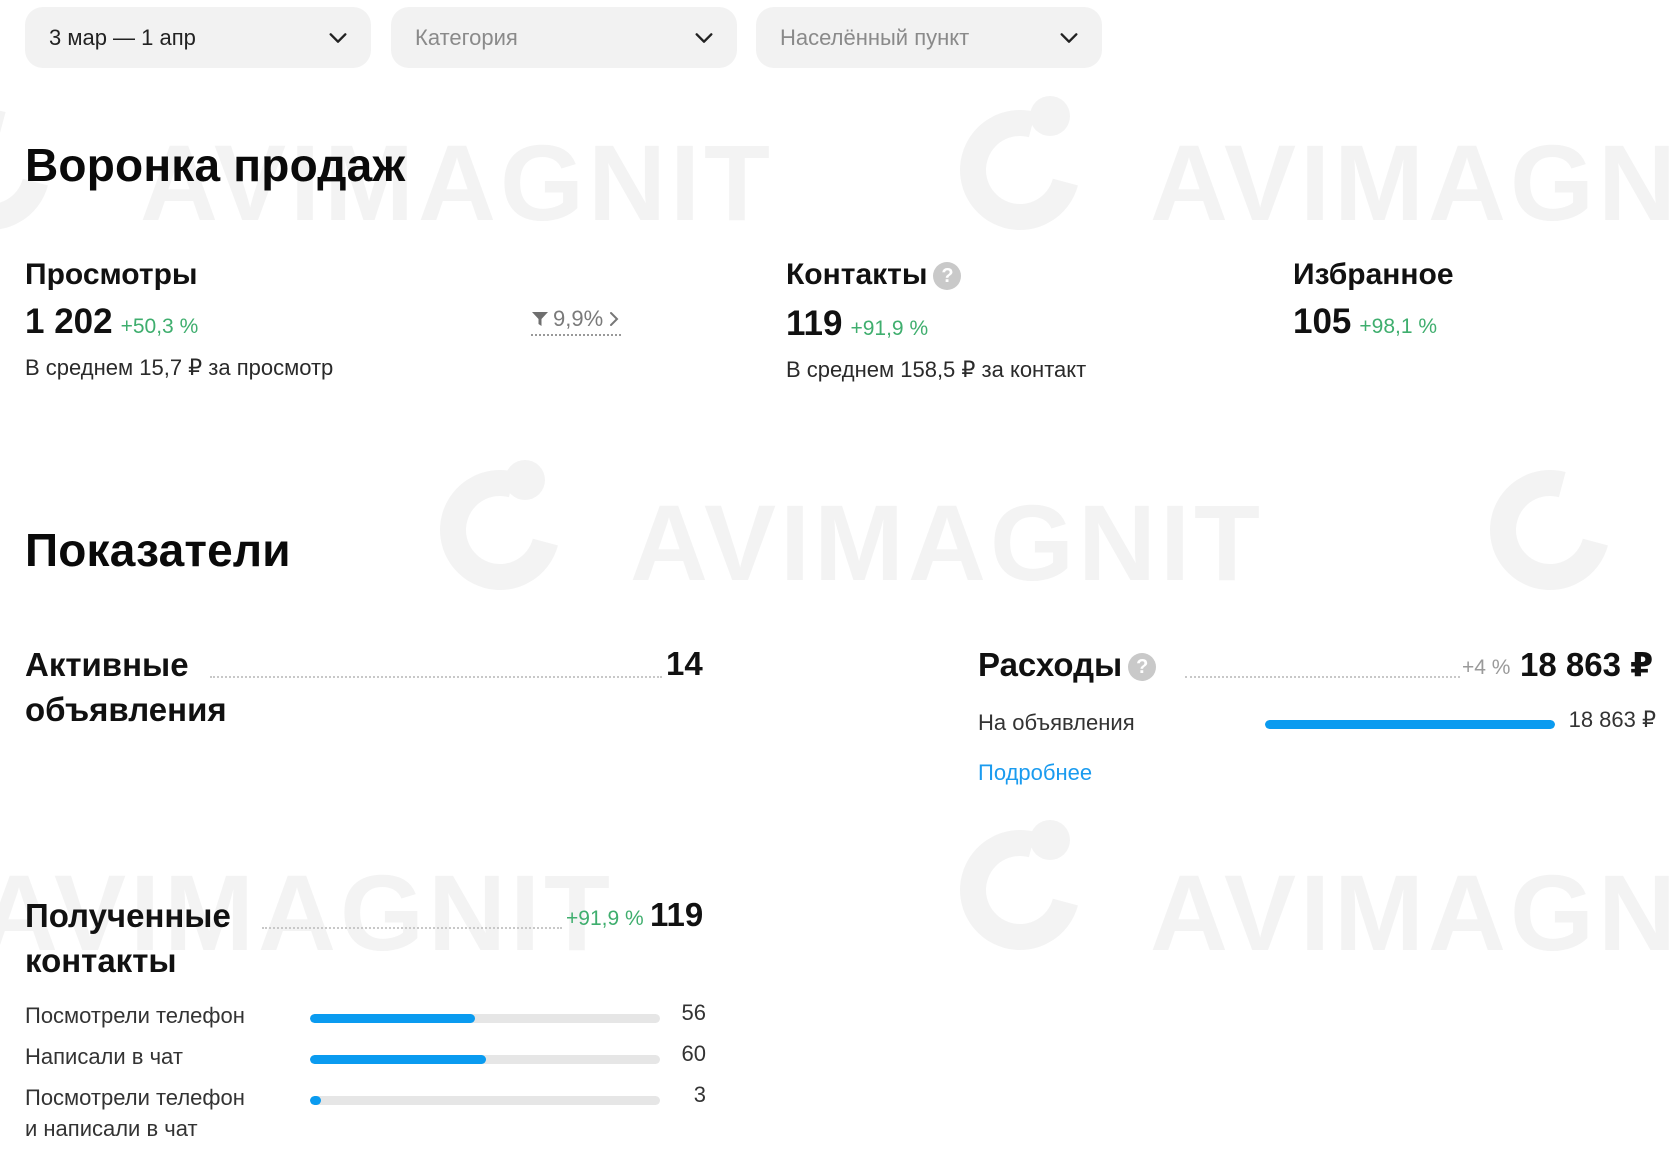 This screenshot has height=1159, width=1680. I want to click on active-ads-title-line1: Активные, so click(107, 664).